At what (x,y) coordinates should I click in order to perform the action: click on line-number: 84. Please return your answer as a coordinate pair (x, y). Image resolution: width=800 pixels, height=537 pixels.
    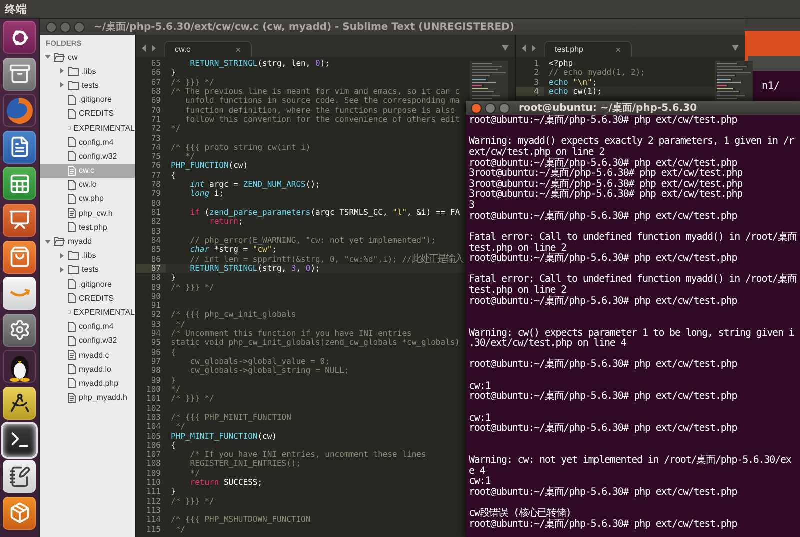
    Looking at the image, I should click on (156, 241).